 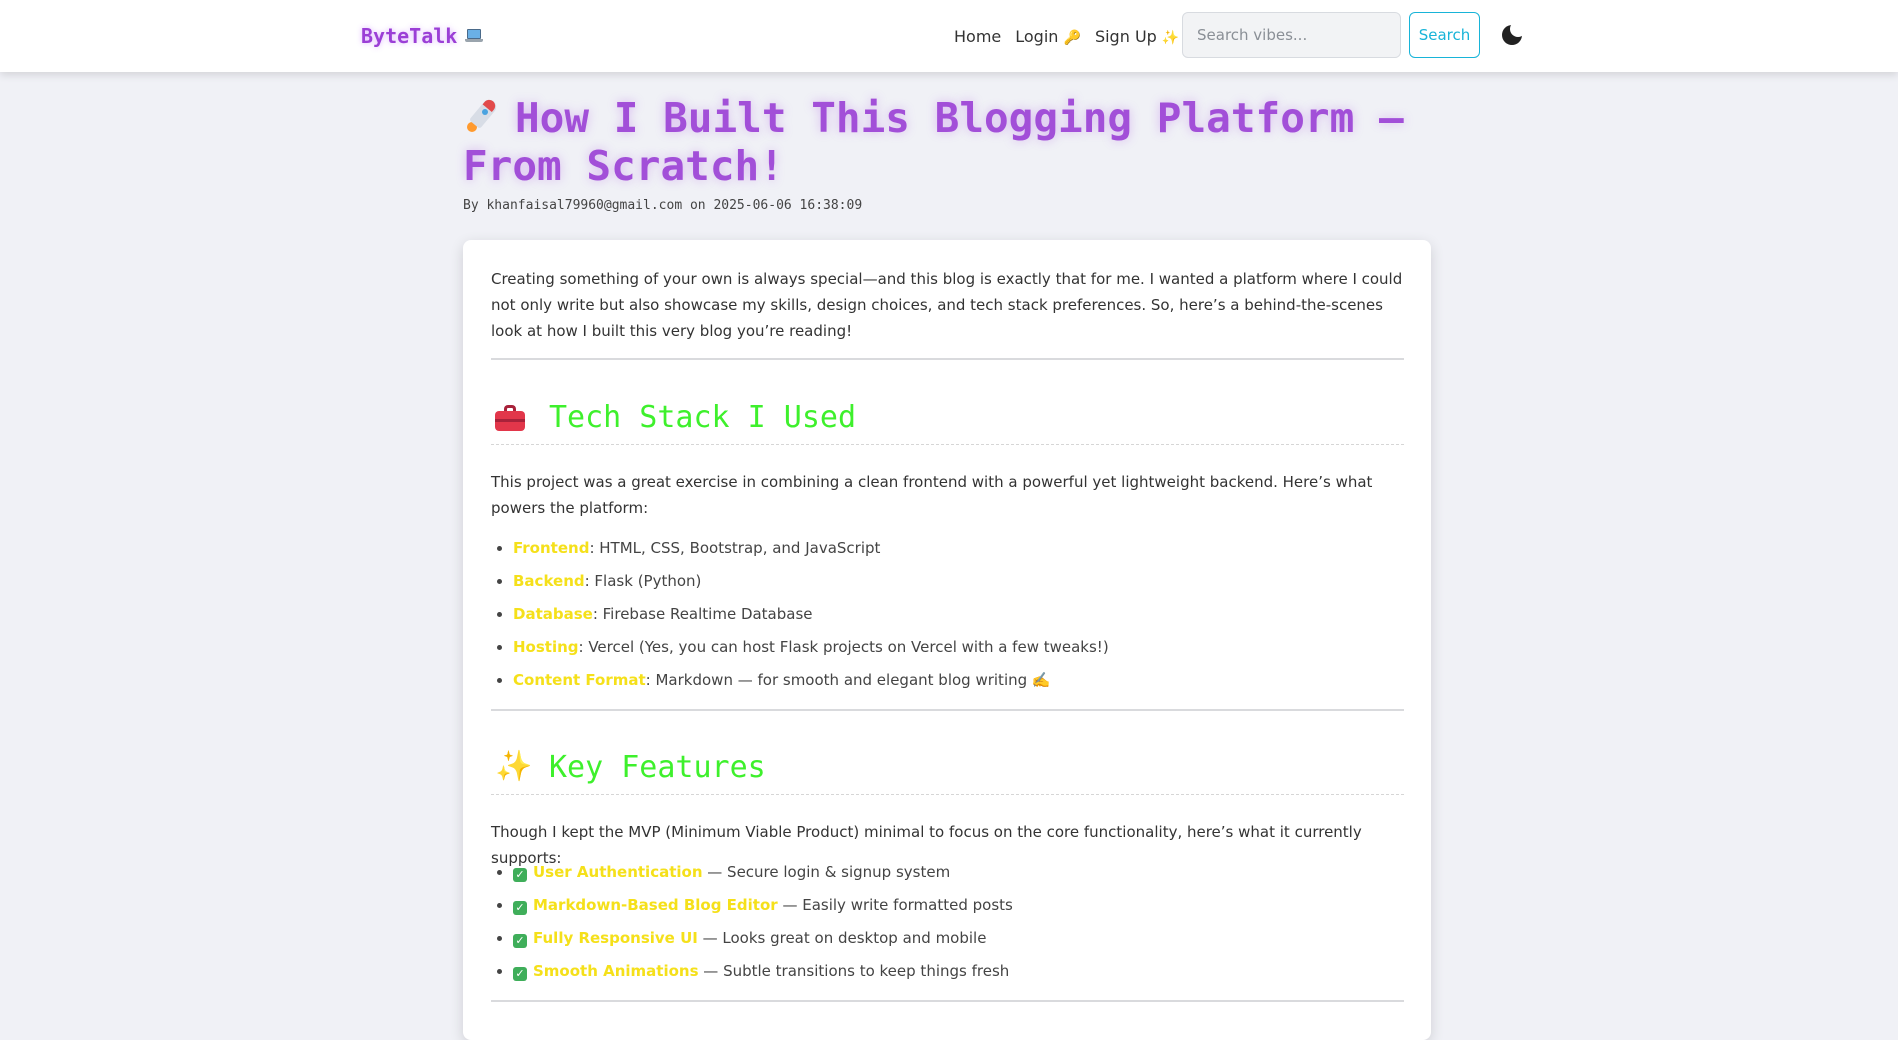 I want to click on navbar: ByteTalk Home Login 🔑 Sign Up ✨ Search, so click(x=949, y=36).